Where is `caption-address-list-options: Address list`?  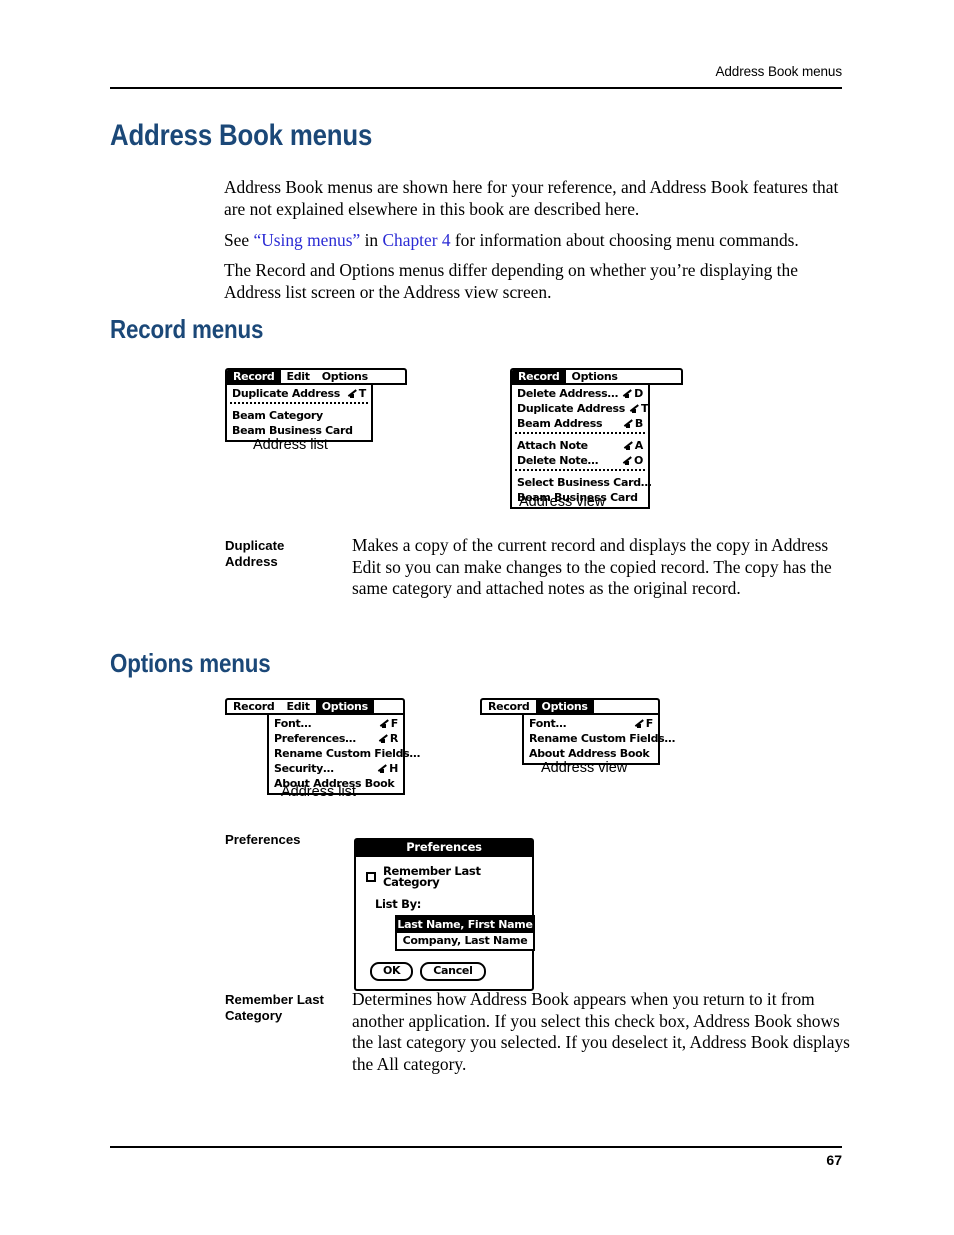
caption-address-list-options: Address list is located at coordinates (318, 792).